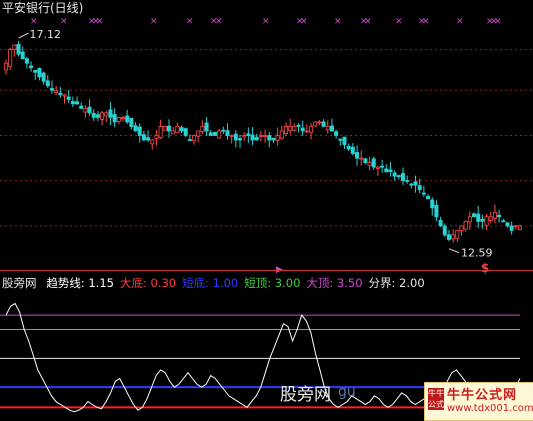  I want to click on watermark-text: 股旁网, so click(305, 395).